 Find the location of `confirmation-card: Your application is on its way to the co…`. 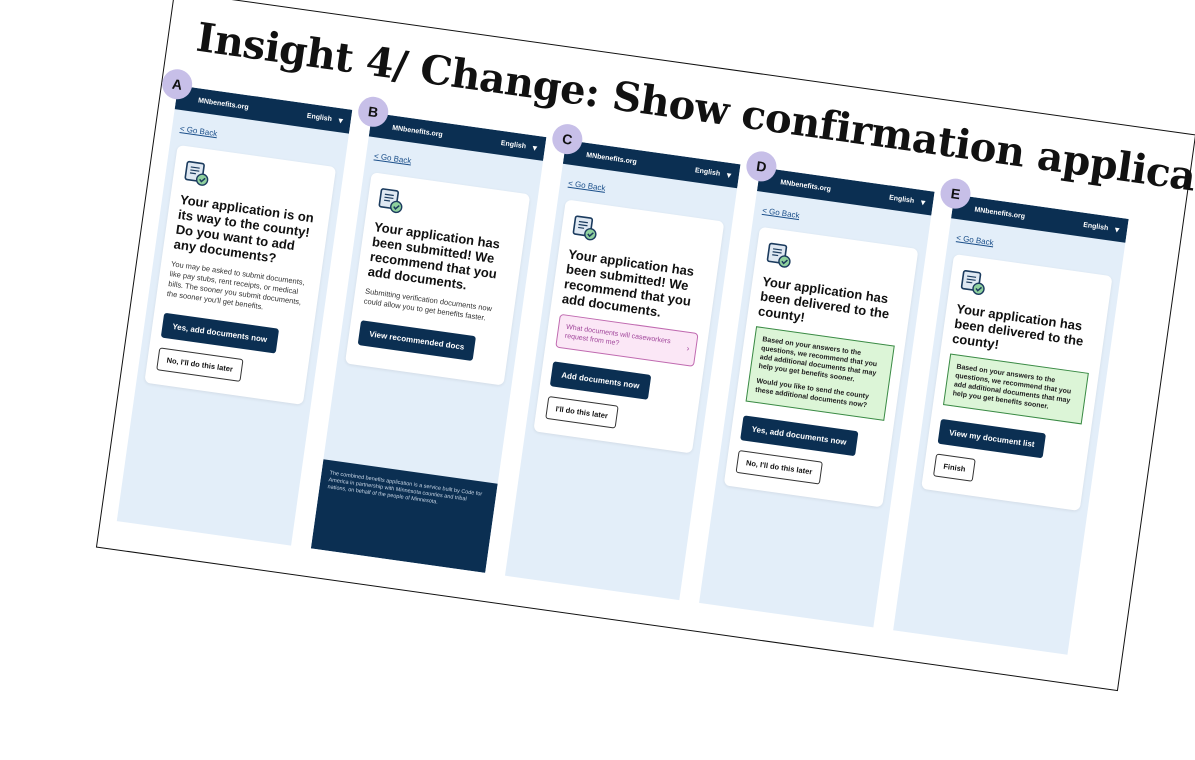

confirmation-card: Your application is on its way to the co… is located at coordinates (240, 274).